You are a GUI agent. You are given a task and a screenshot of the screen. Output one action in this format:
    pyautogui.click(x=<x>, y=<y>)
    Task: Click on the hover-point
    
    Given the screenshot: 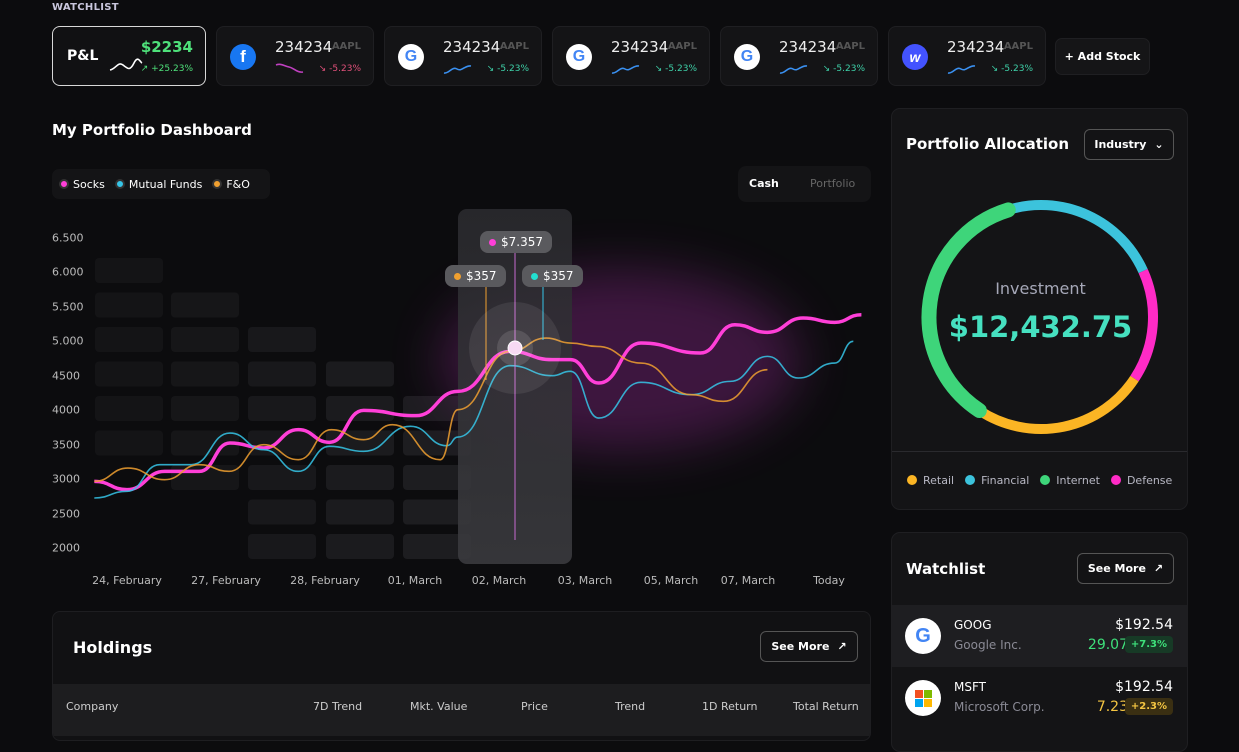 What is the action you would take?
    pyautogui.click(x=515, y=348)
    